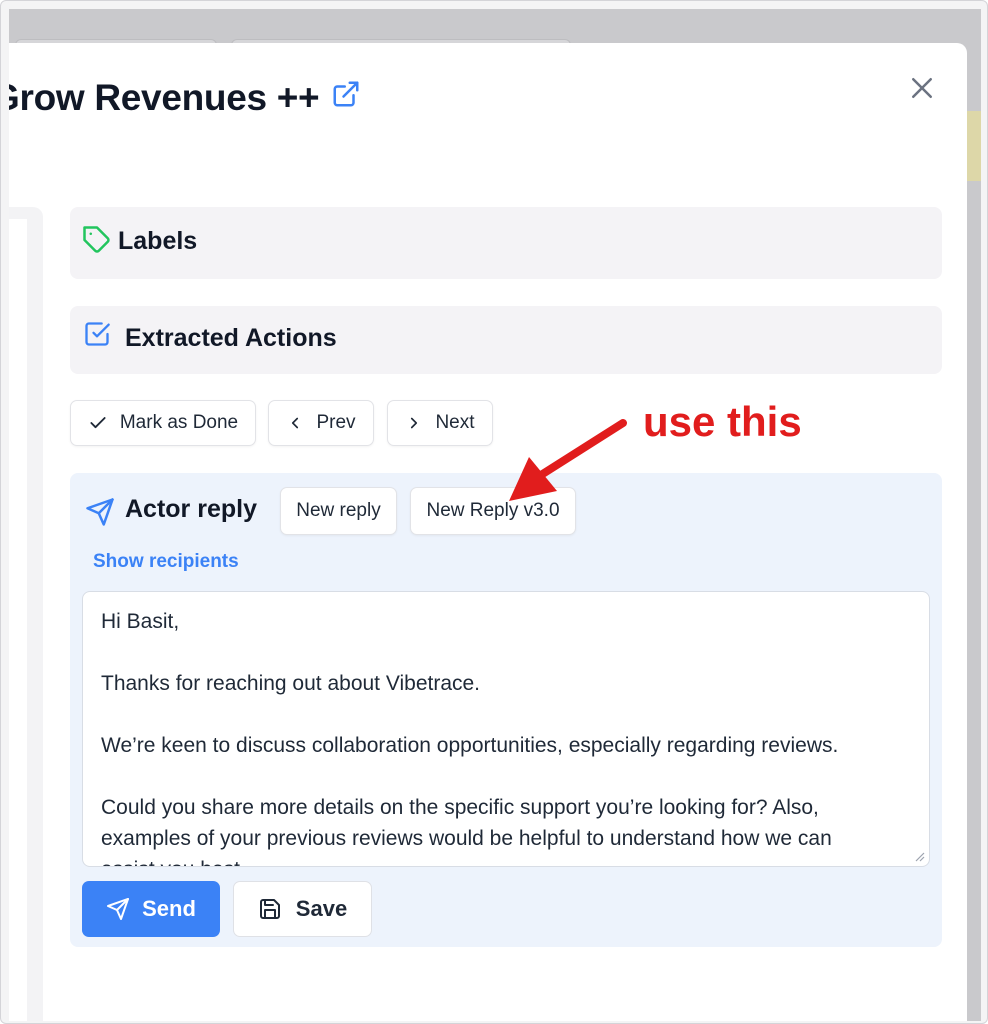  I want to click on mark-as-done-button: Mark as Done, so click(163, 423).